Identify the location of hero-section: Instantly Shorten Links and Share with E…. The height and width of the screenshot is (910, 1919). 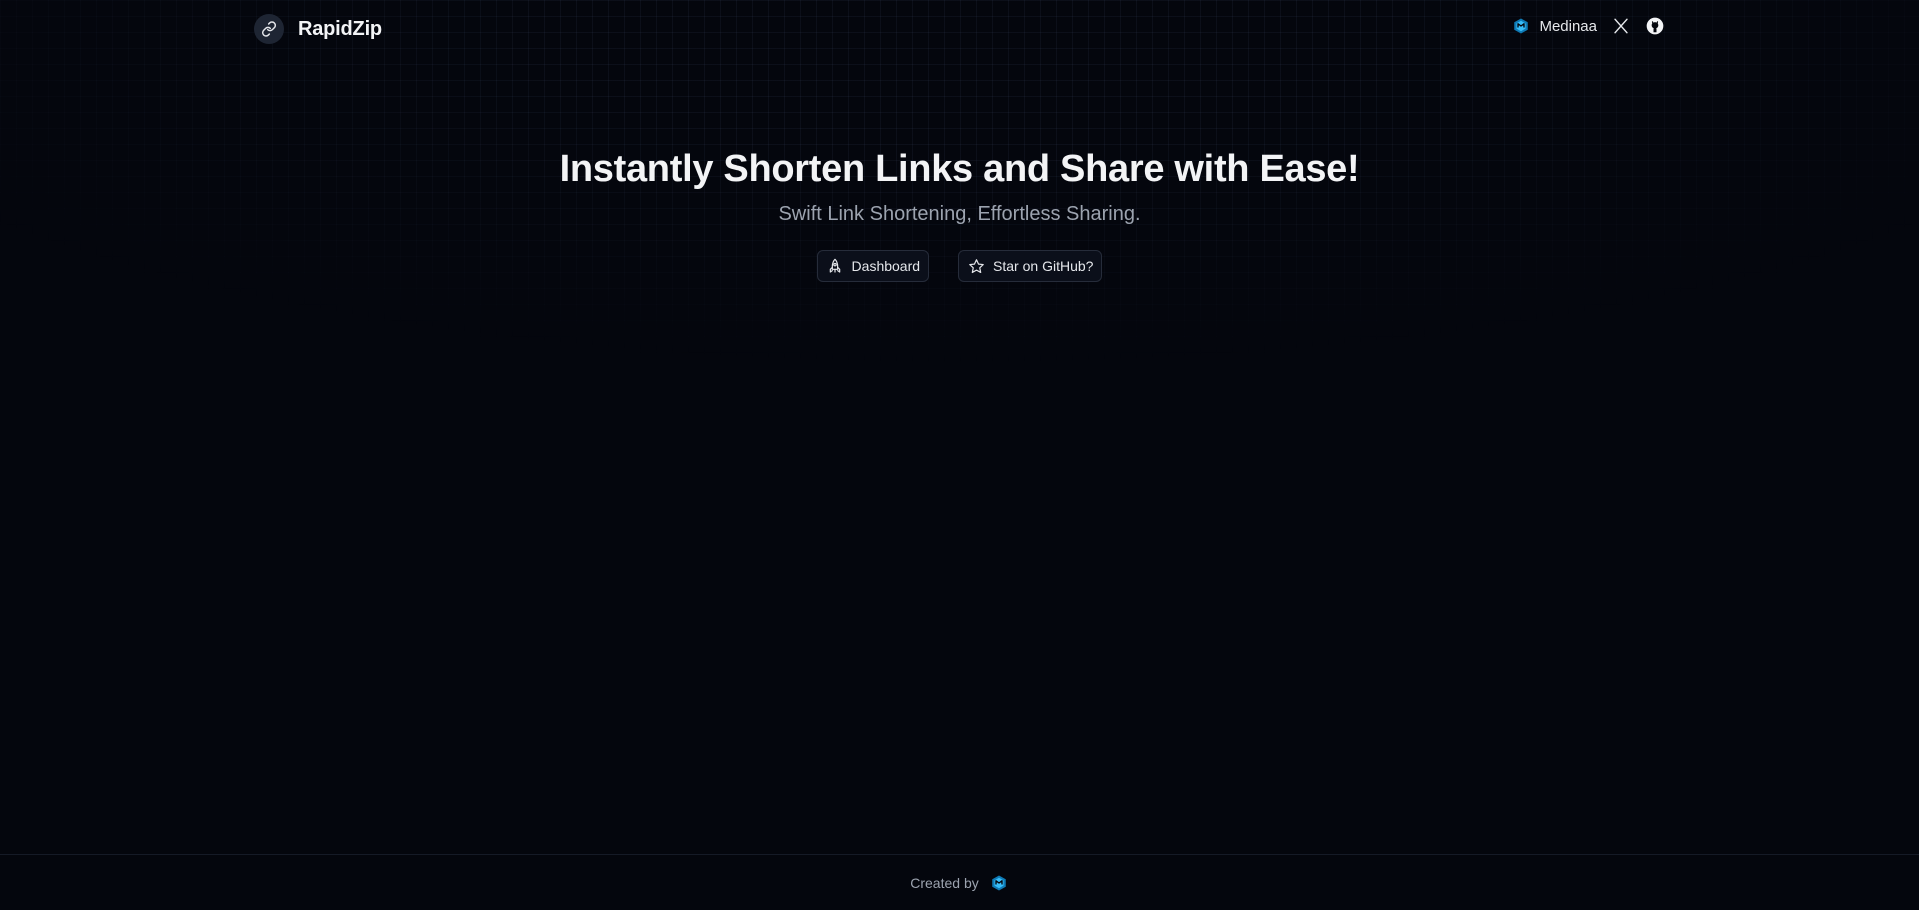
(959, 215).